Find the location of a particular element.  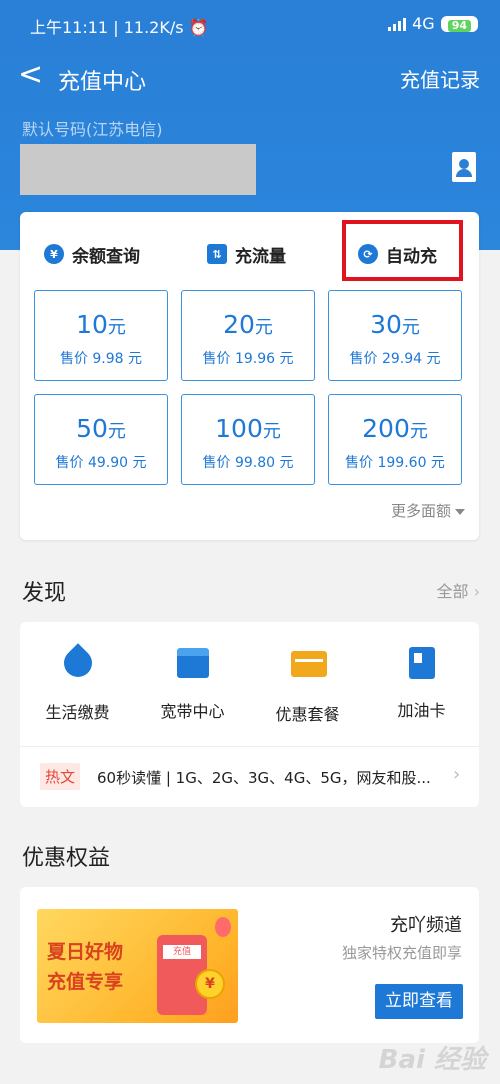

view-now-button: 立即查看 is located at coordinates (419, 1001).